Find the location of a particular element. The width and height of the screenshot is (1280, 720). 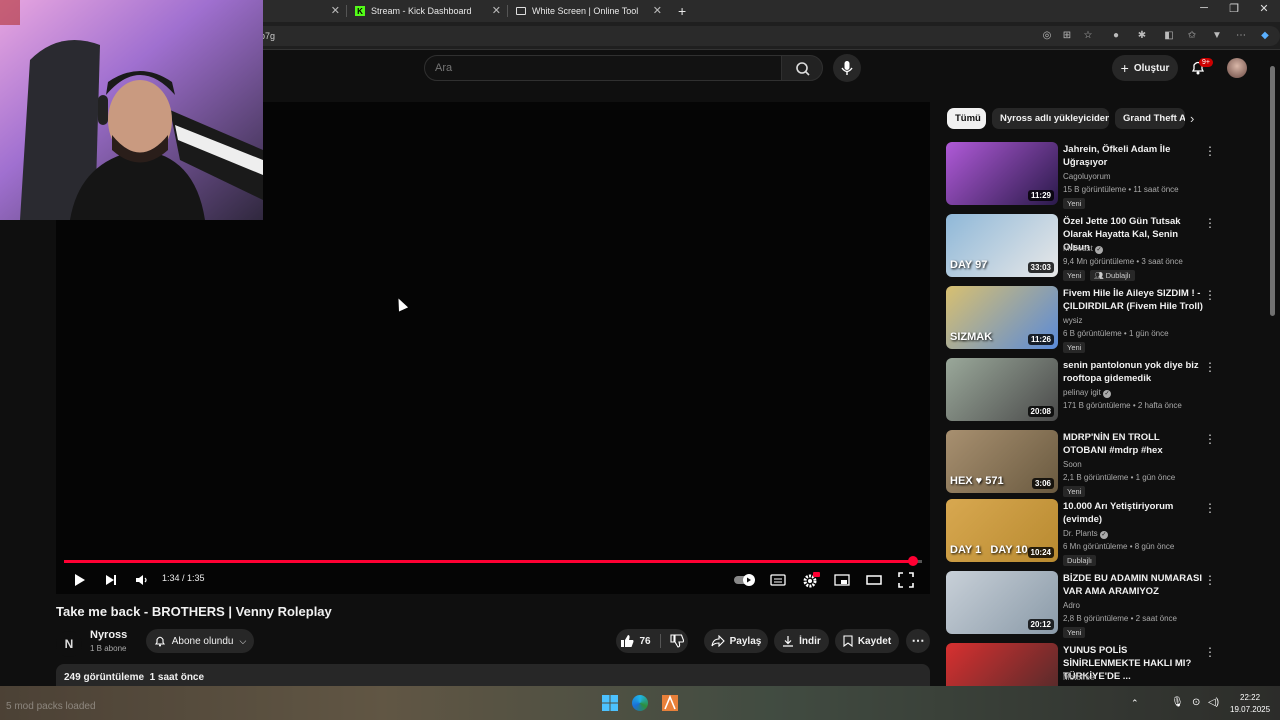

create-button: + Oluştur is located at coordinates (1145, 68).